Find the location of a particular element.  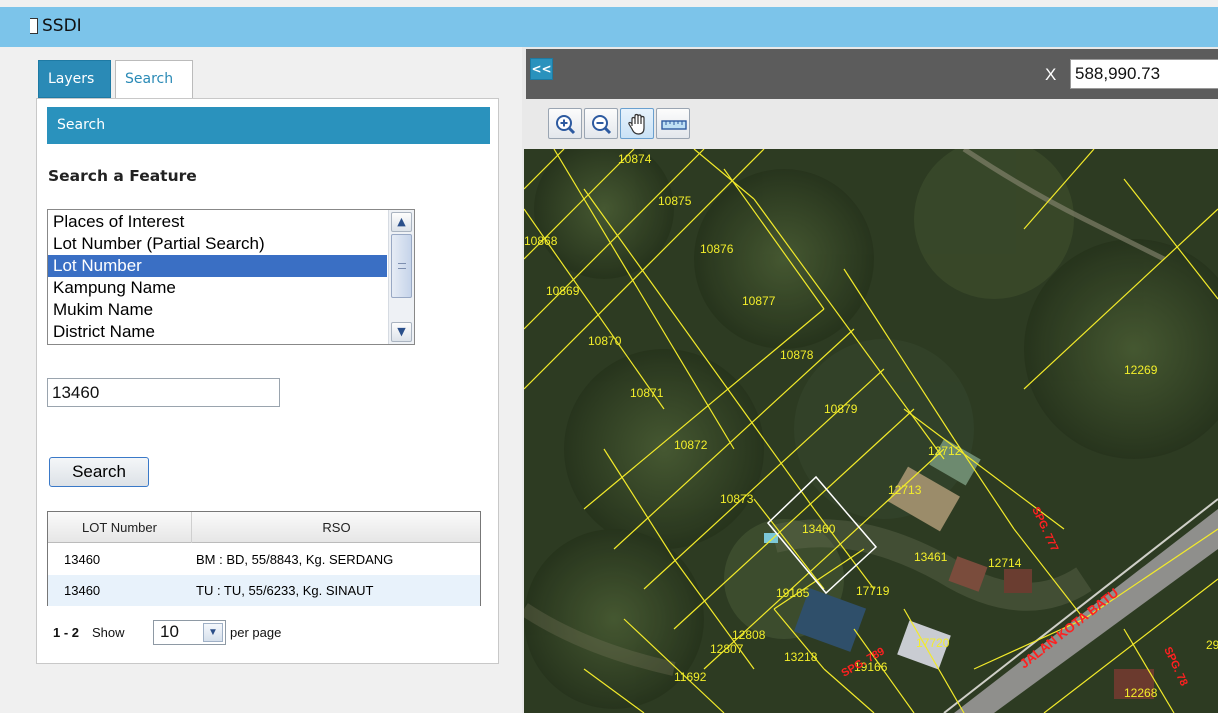

pager-range: 1 - 2 is located at coordinates (66, 632).